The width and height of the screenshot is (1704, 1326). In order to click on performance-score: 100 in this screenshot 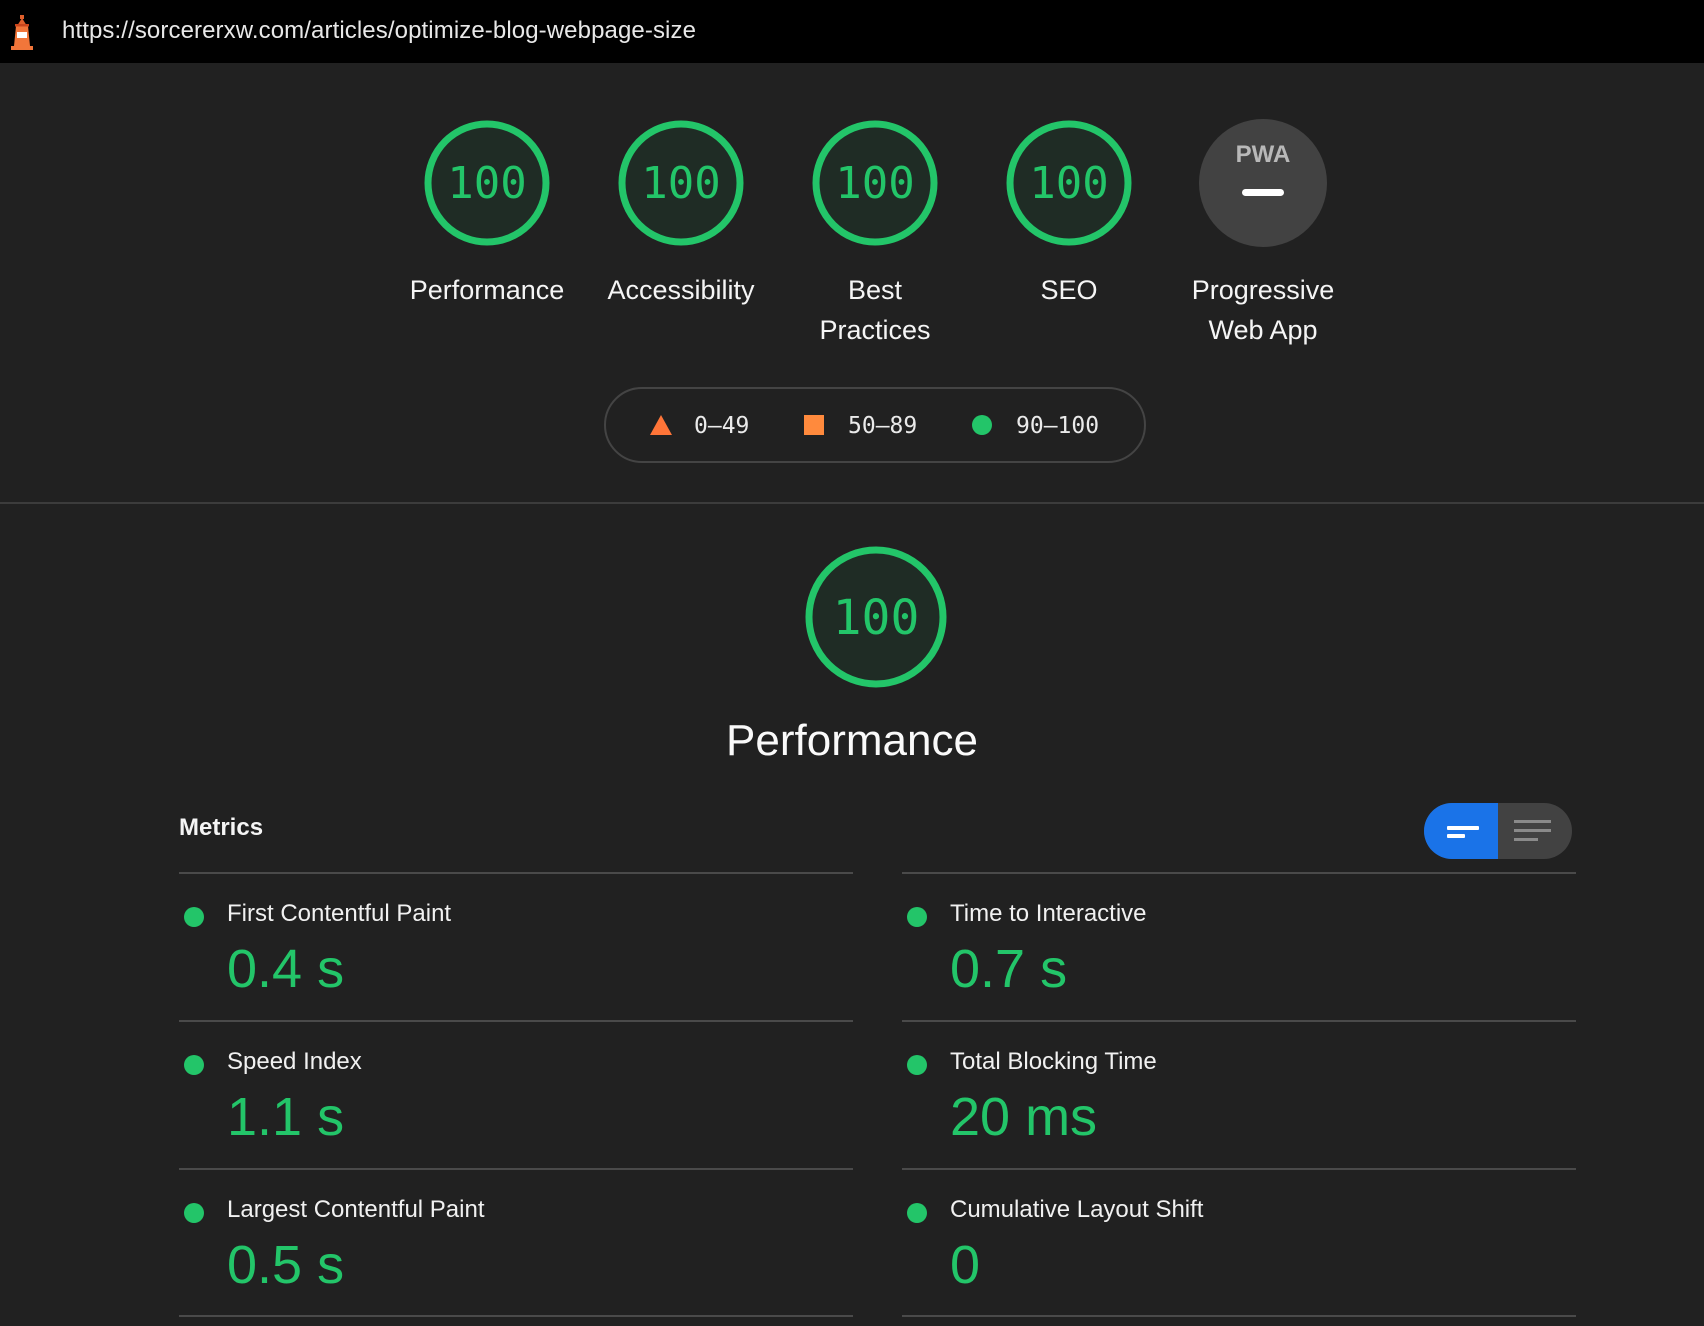, I will do `click(876, 618)`.